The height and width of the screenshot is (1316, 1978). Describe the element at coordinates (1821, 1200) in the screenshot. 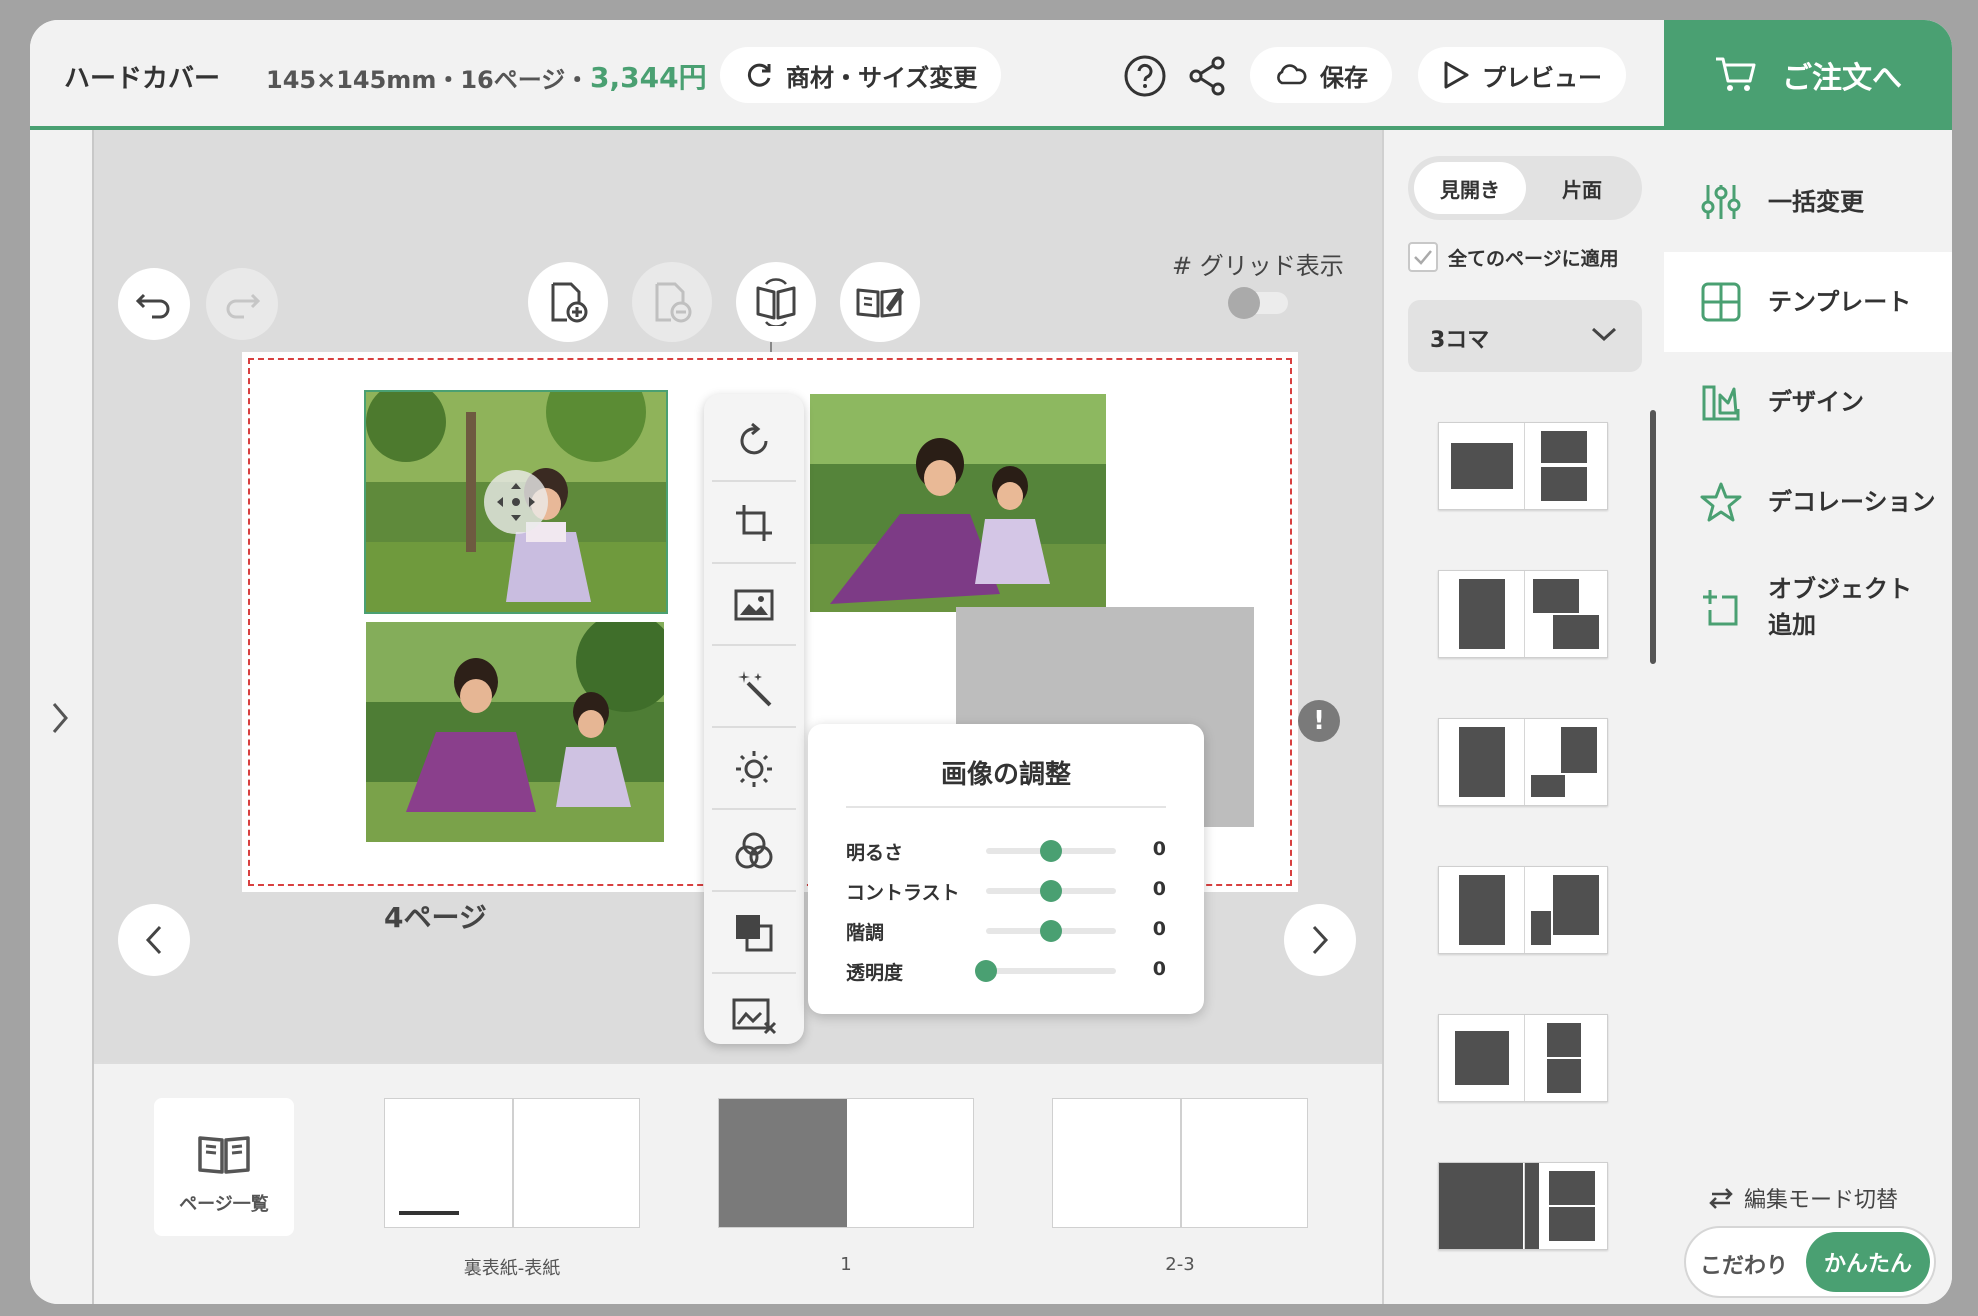

I see `edit-mode-label-text: 編集モード切替` at that location.